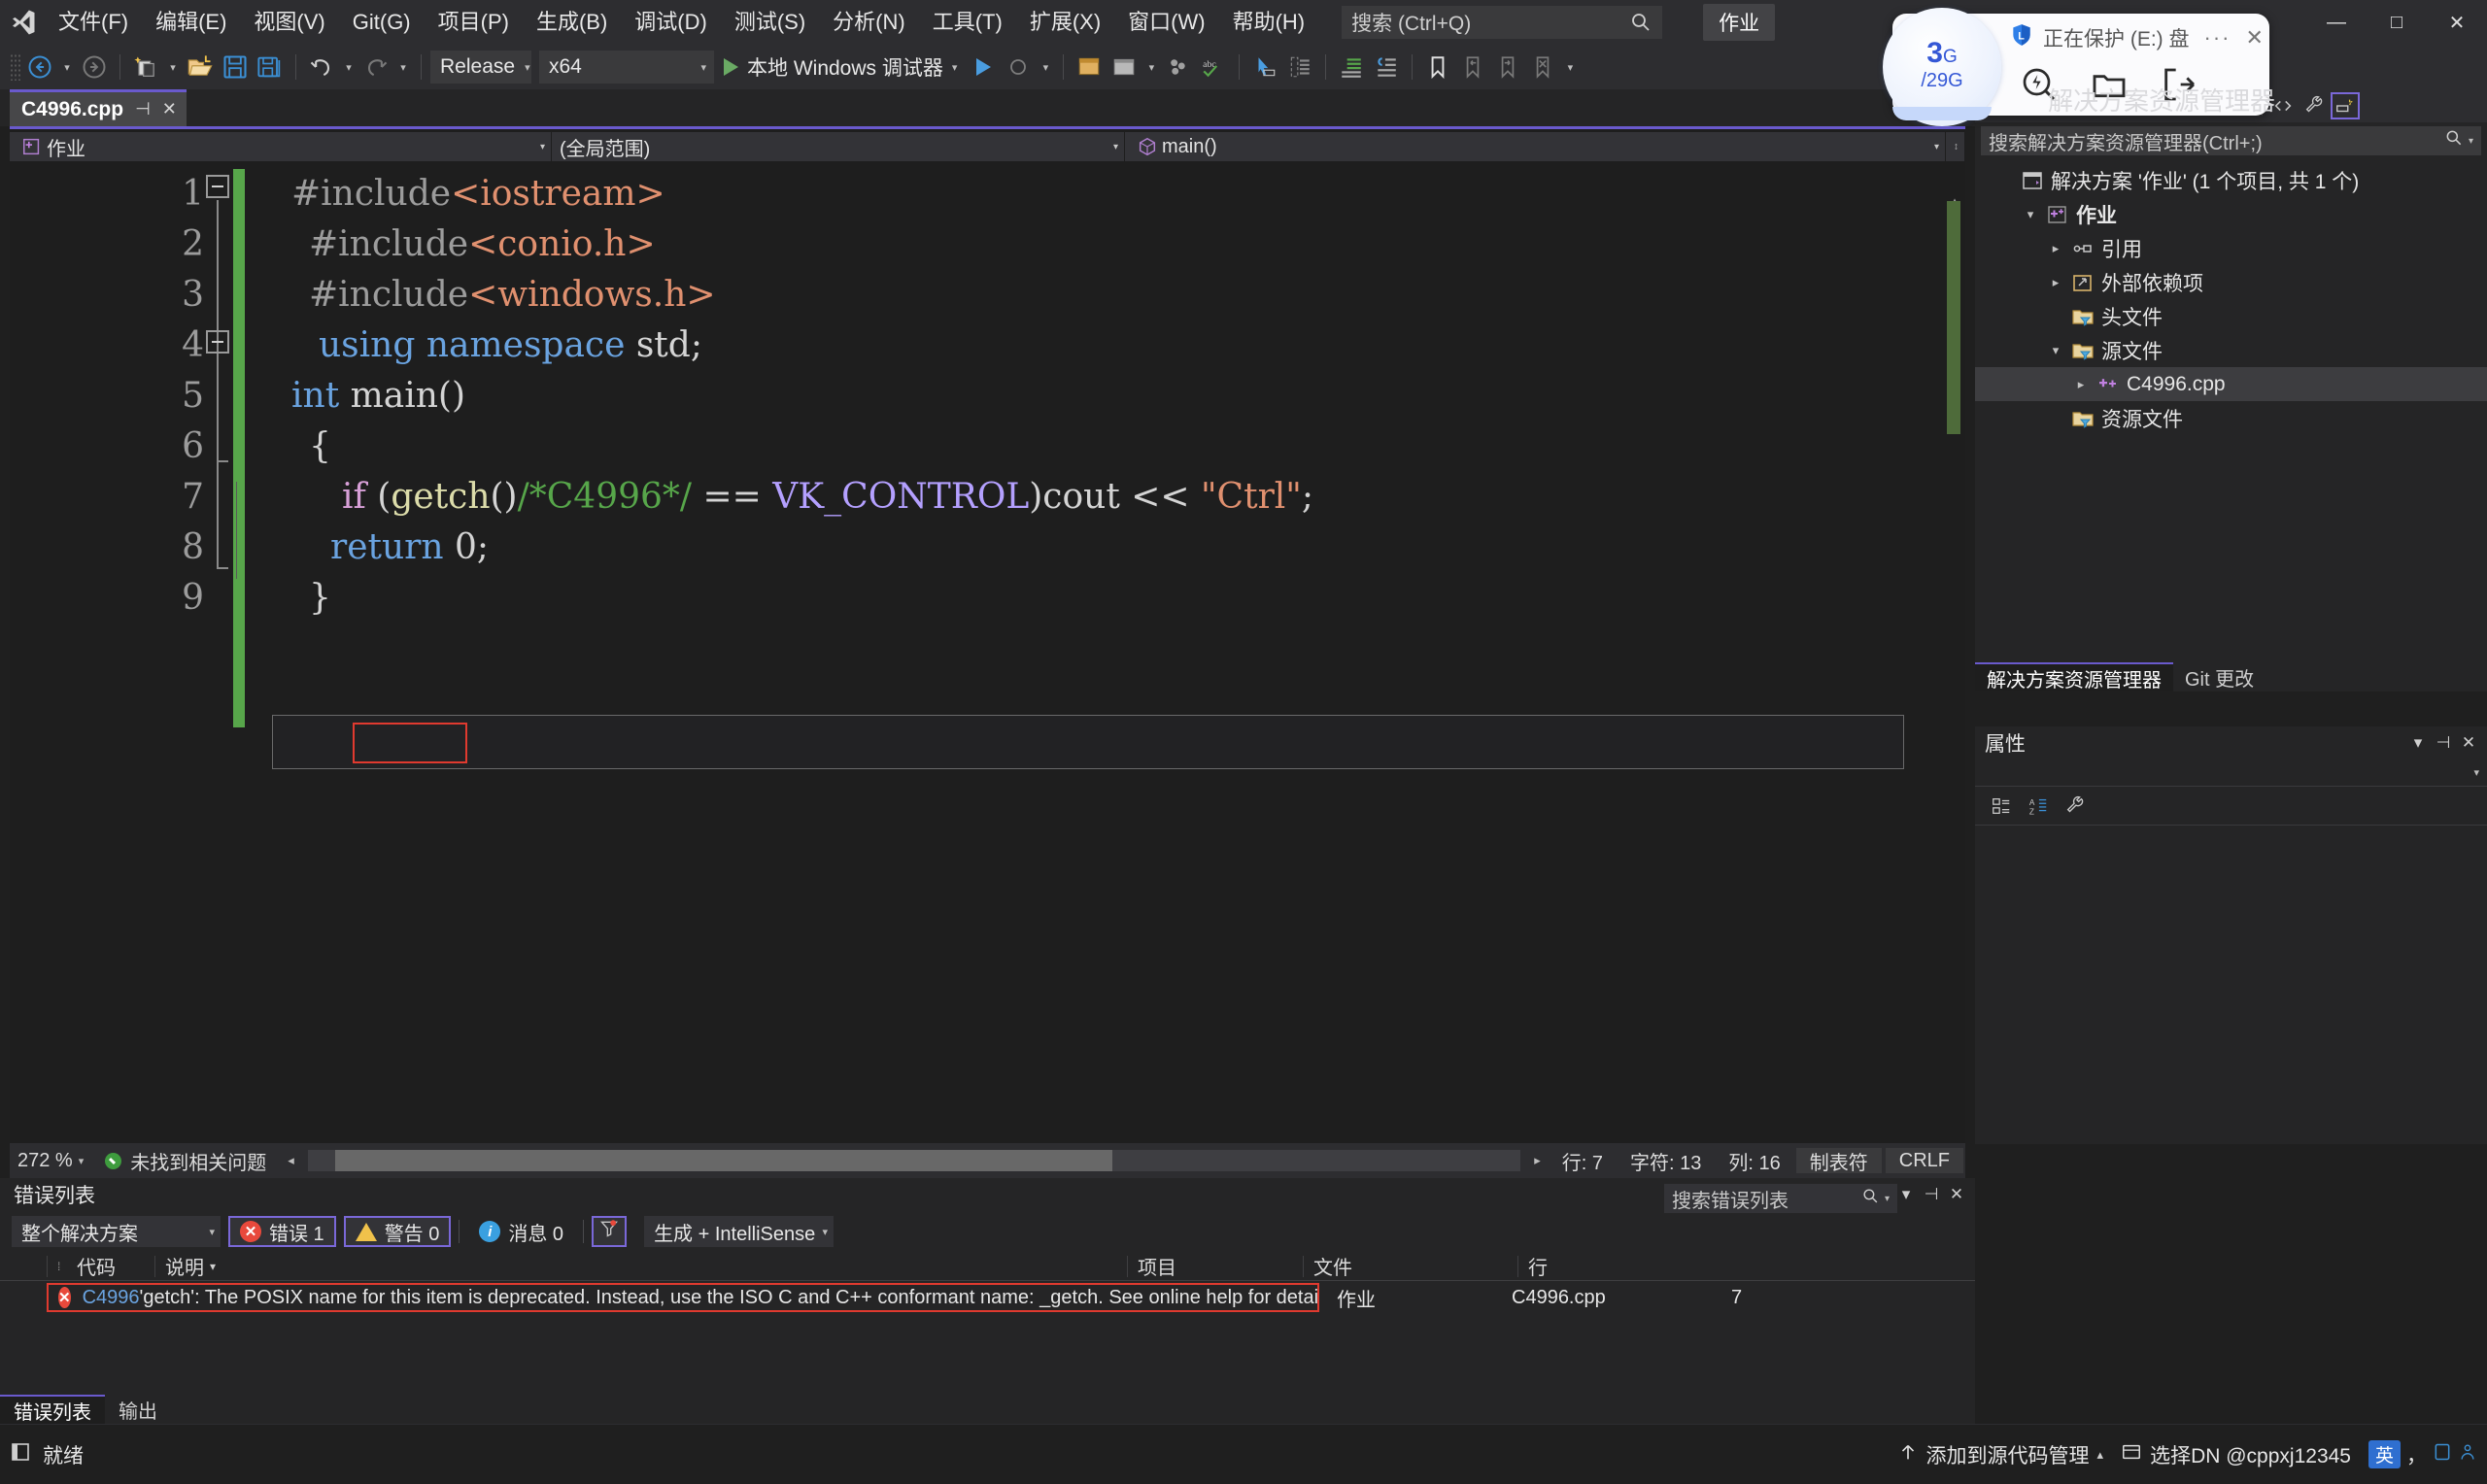 This screenshot has height=1484, width=2487. What do you see at coordinates (116, 1231) in the screenshot?
I see `error-scope-combo: 整个解决方案 ▾` at bounding box center [116, 1231].